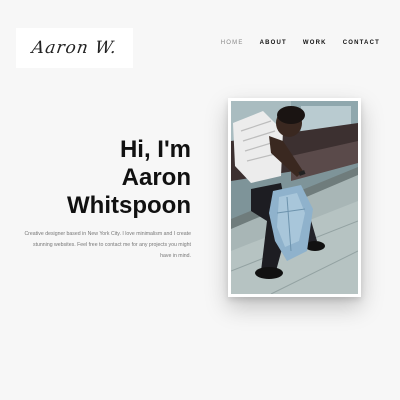 This screenshot has height=400, width=400. I want to click on logo: Aaron W., so click(74, 48).